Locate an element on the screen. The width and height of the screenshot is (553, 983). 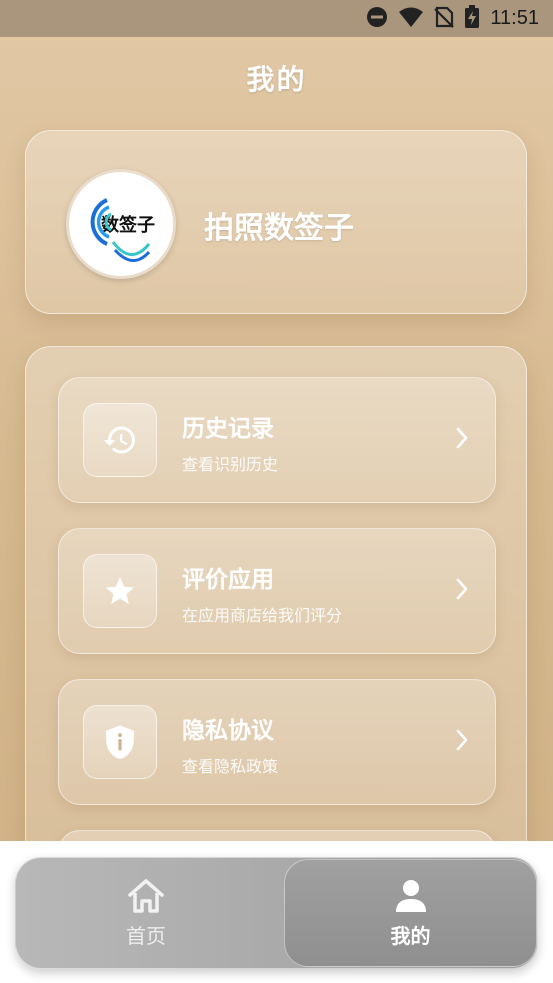
menu-item-subtitle: 查看识别历史 is located at coordinates (230, 464).